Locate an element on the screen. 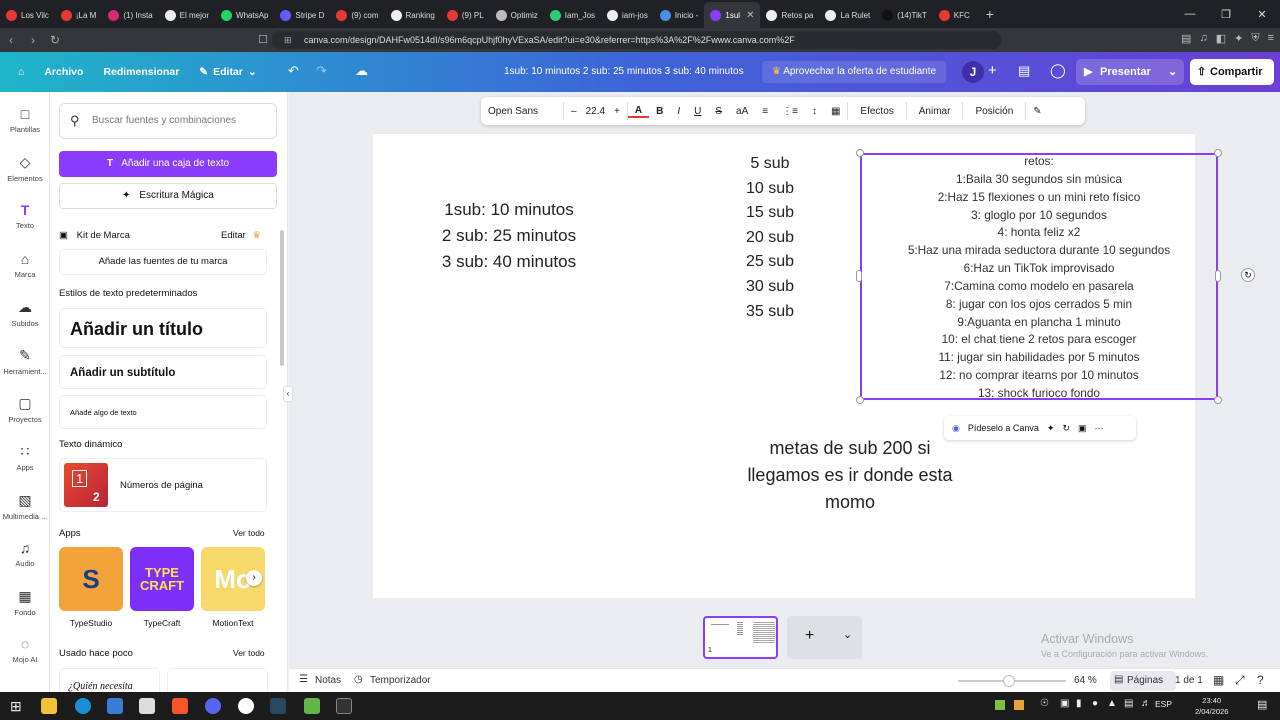 Image resolution: width=1280 pixels, height=720 pixels. tray-icon: ☉ is located at coordinates (1044, 703).